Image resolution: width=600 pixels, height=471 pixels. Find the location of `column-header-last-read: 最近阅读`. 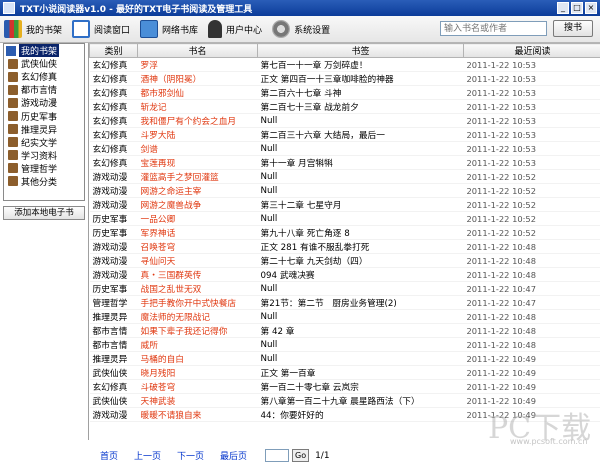

column-header-last-read: 最近阅读 is located at coordinates (531, 50).